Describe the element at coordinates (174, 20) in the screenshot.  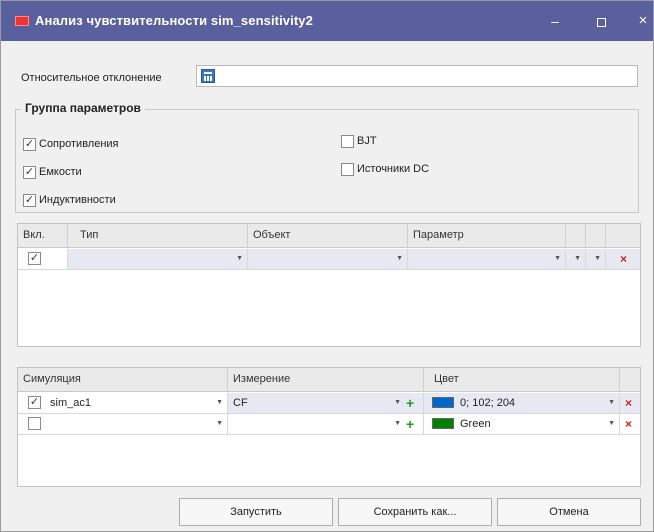
I see `window-title: Анализ чувствительности sim_sensitivity2` at that location.